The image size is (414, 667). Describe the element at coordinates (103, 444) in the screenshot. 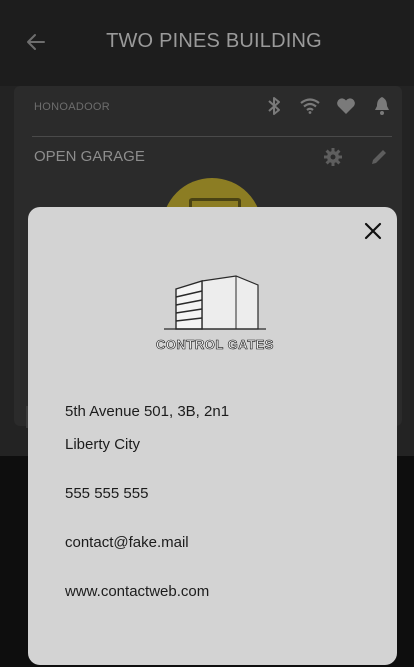

I see `address-line-2: Liberty City` at that location.